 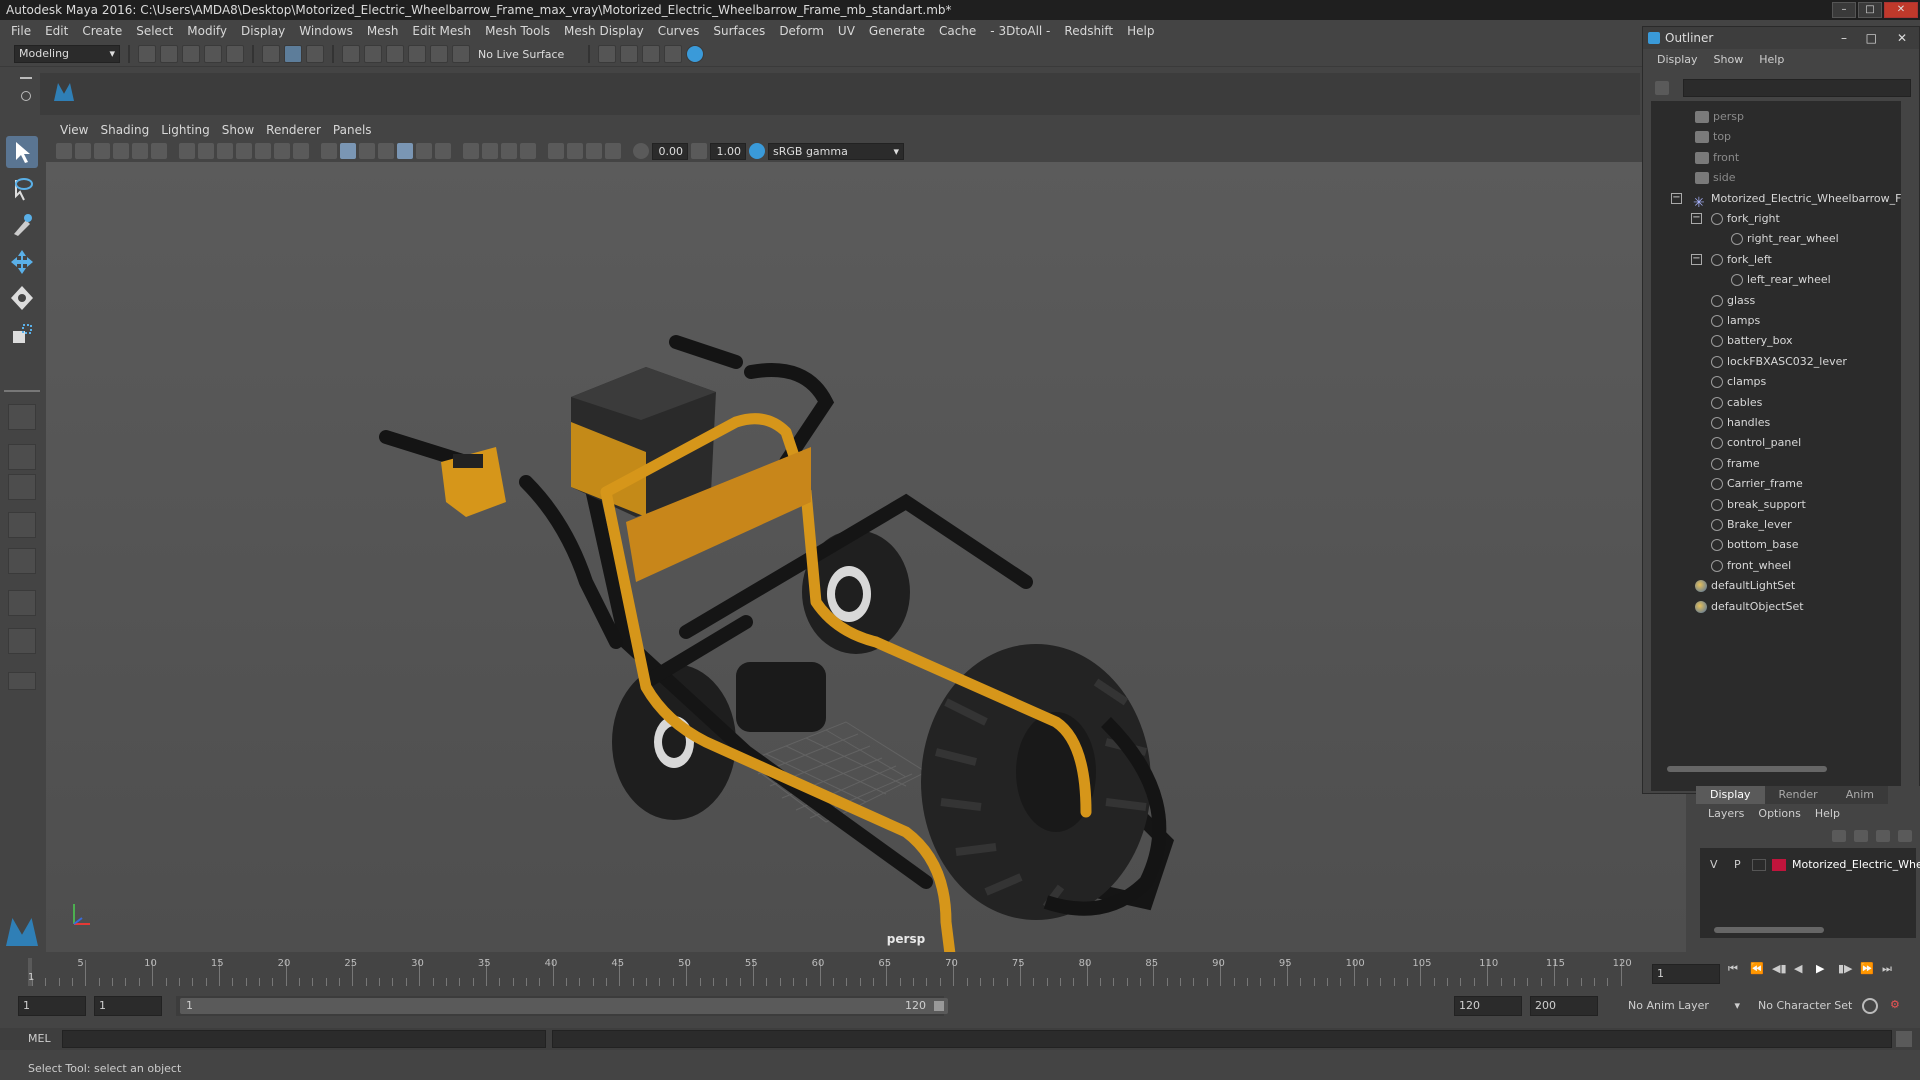 What do you see at coordinates (326, 31) in the screenshot?
I see `menu-windows: Windows` at bounding box center [326, 31].